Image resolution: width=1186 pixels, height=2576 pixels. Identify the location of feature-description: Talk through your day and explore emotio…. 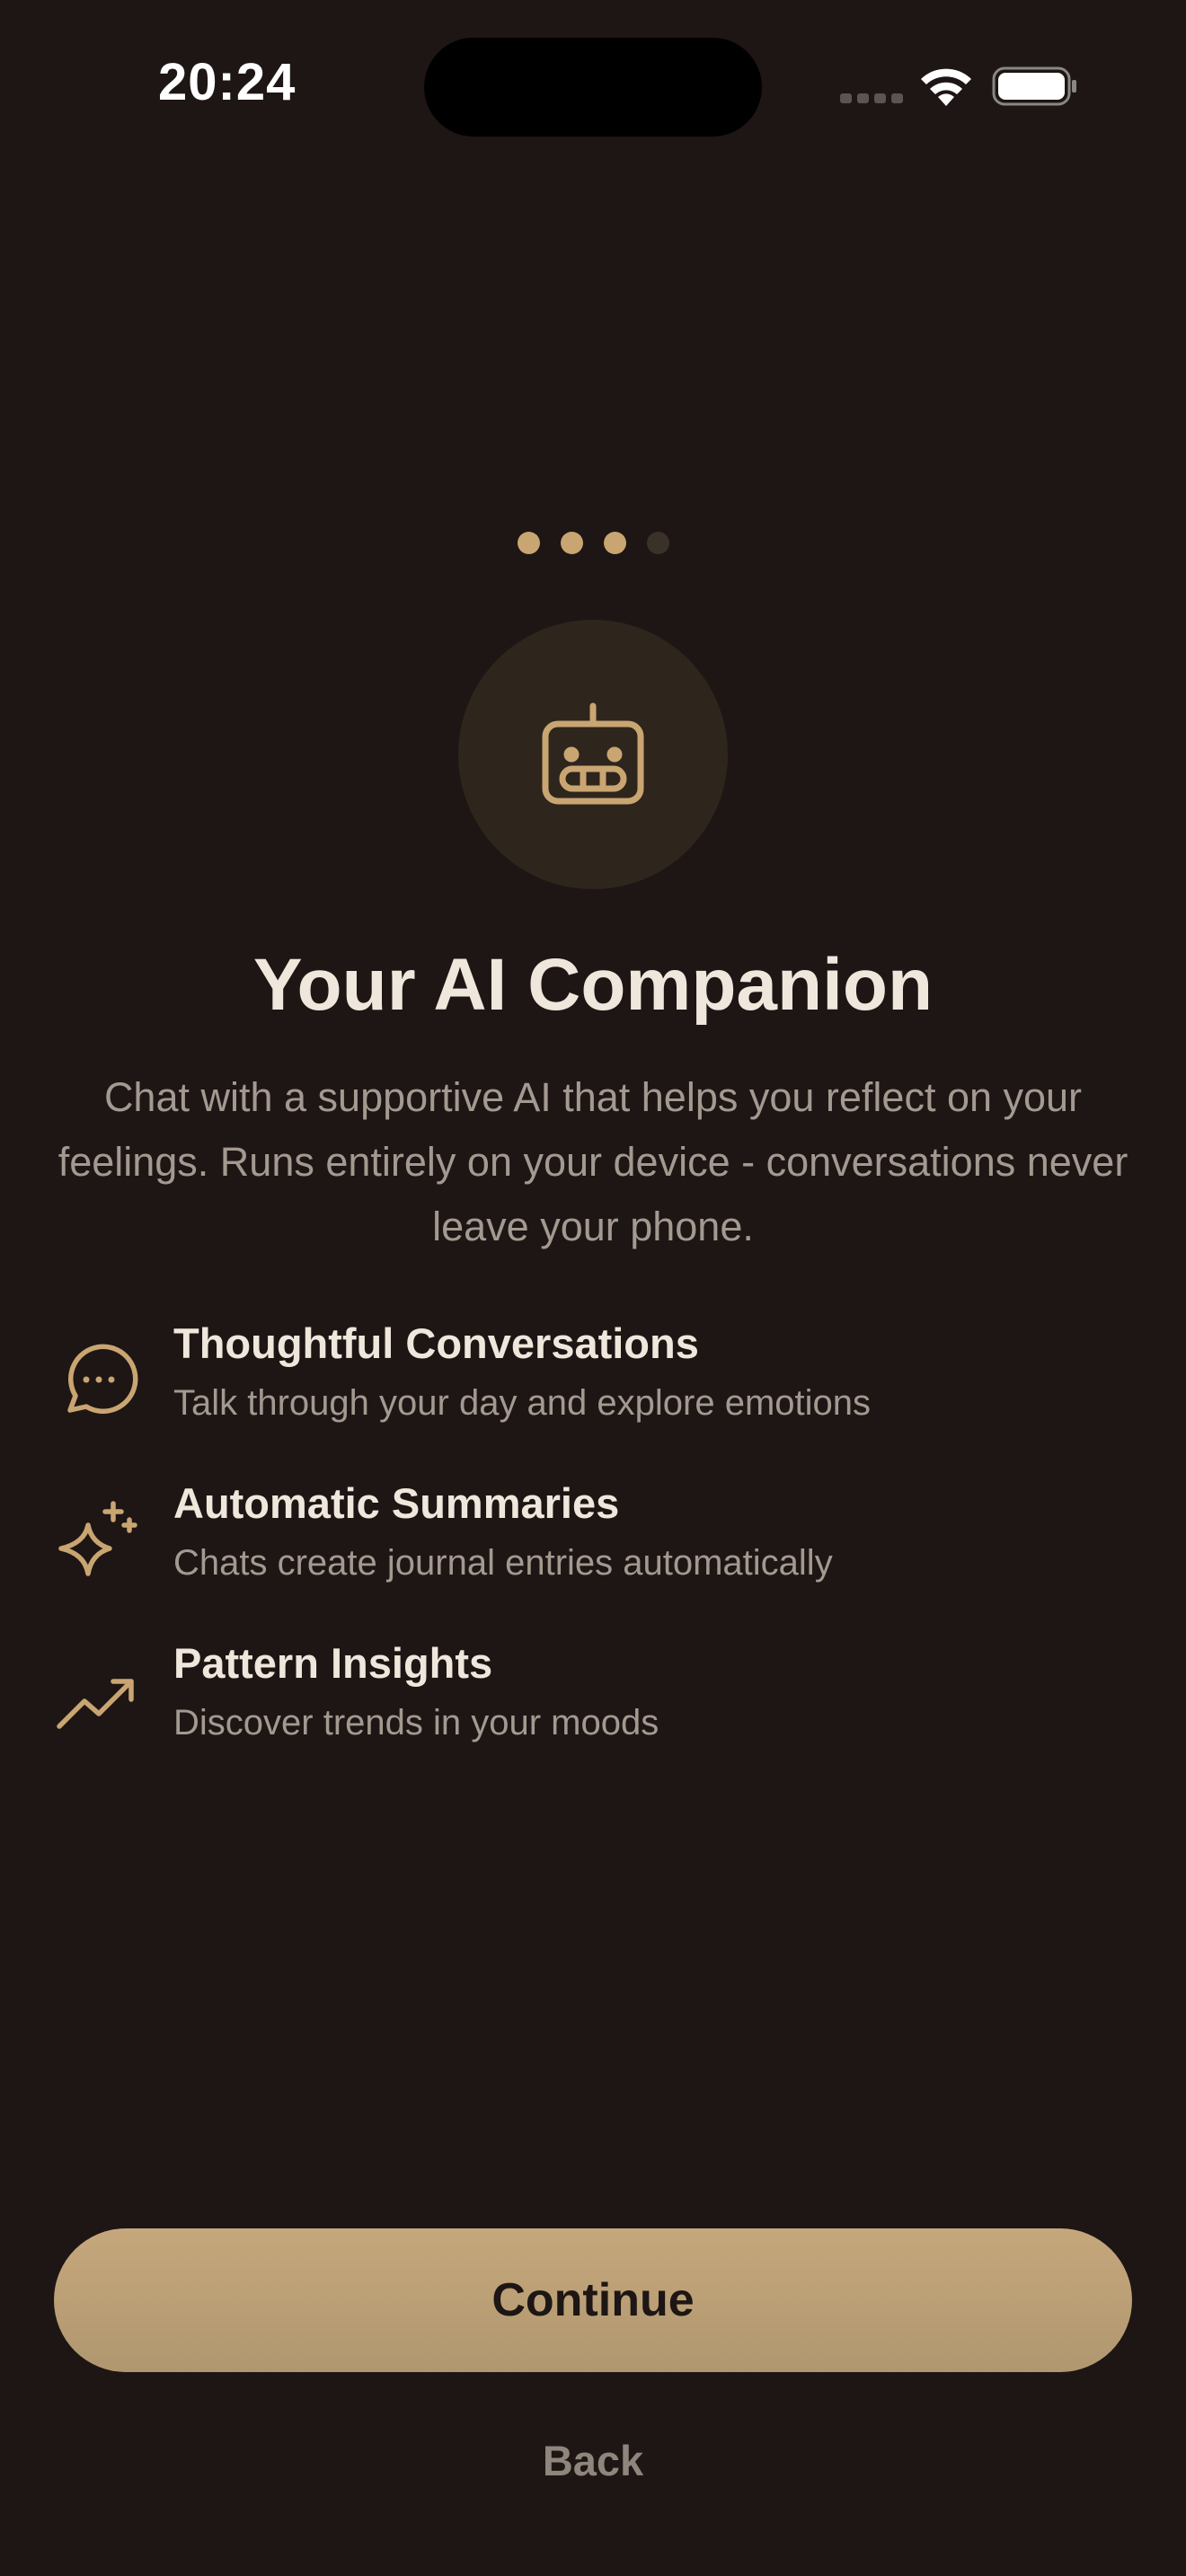
(522, 1403).